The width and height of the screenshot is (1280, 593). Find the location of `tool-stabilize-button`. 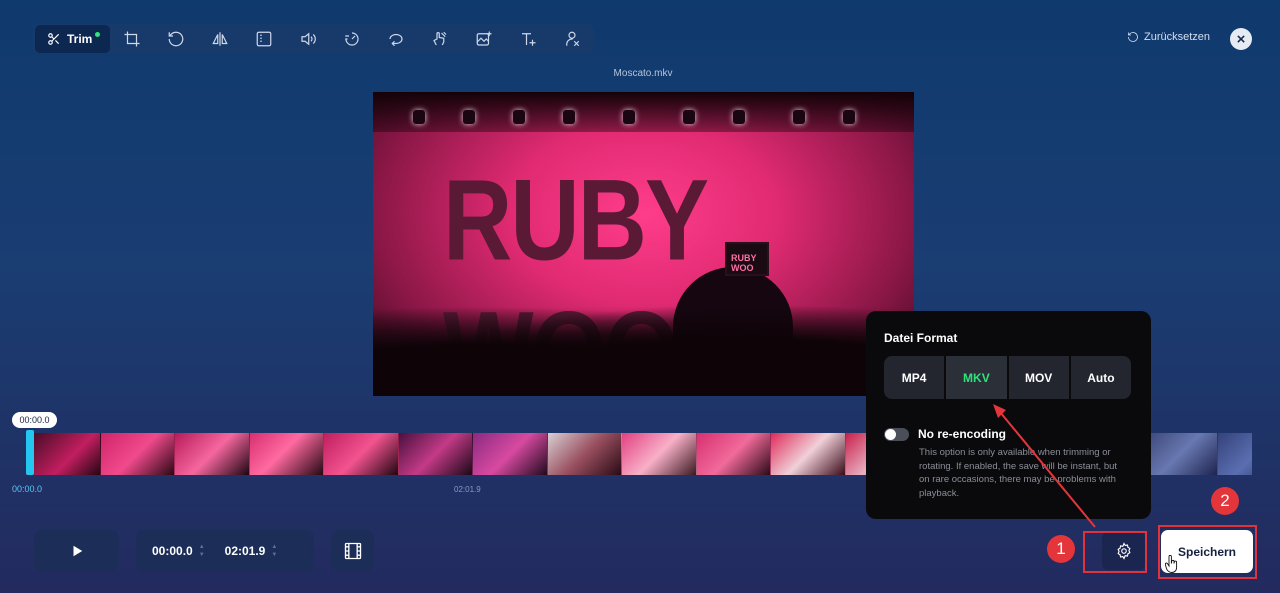

tool-stabilize-button is located at coordinates (440, 39).